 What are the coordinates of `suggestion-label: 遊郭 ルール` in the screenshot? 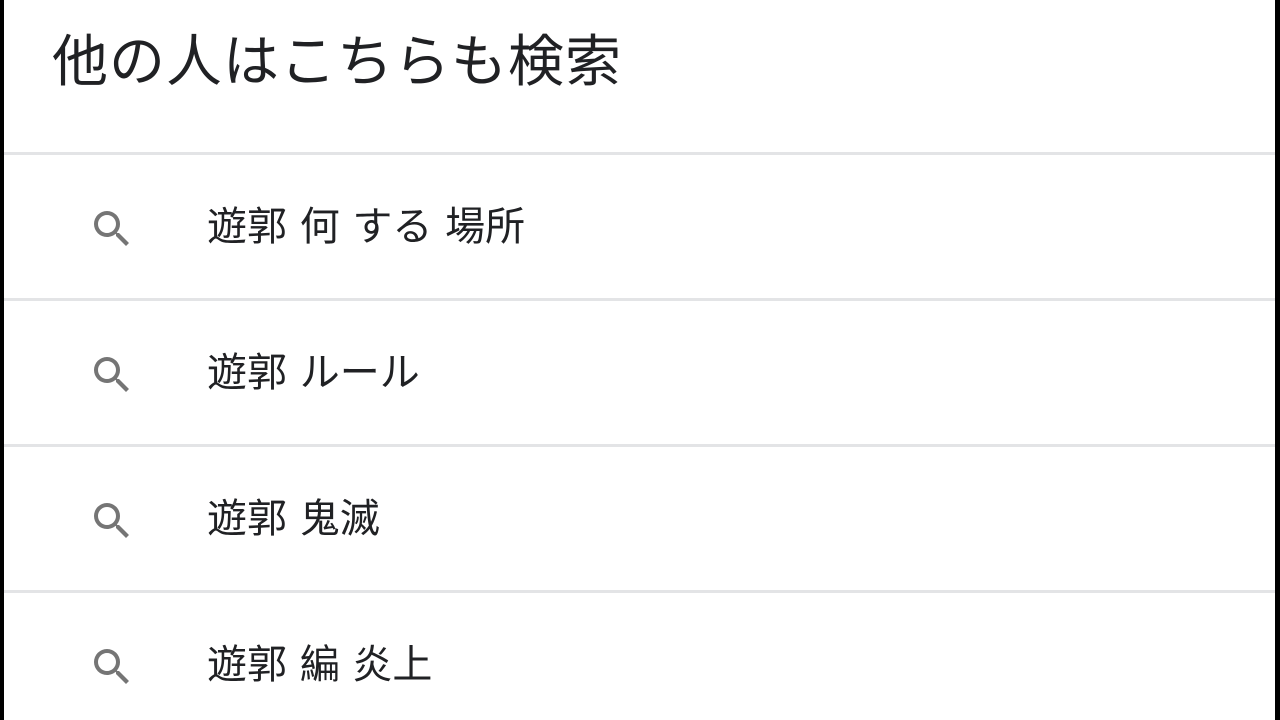 It's located at (313, 373).